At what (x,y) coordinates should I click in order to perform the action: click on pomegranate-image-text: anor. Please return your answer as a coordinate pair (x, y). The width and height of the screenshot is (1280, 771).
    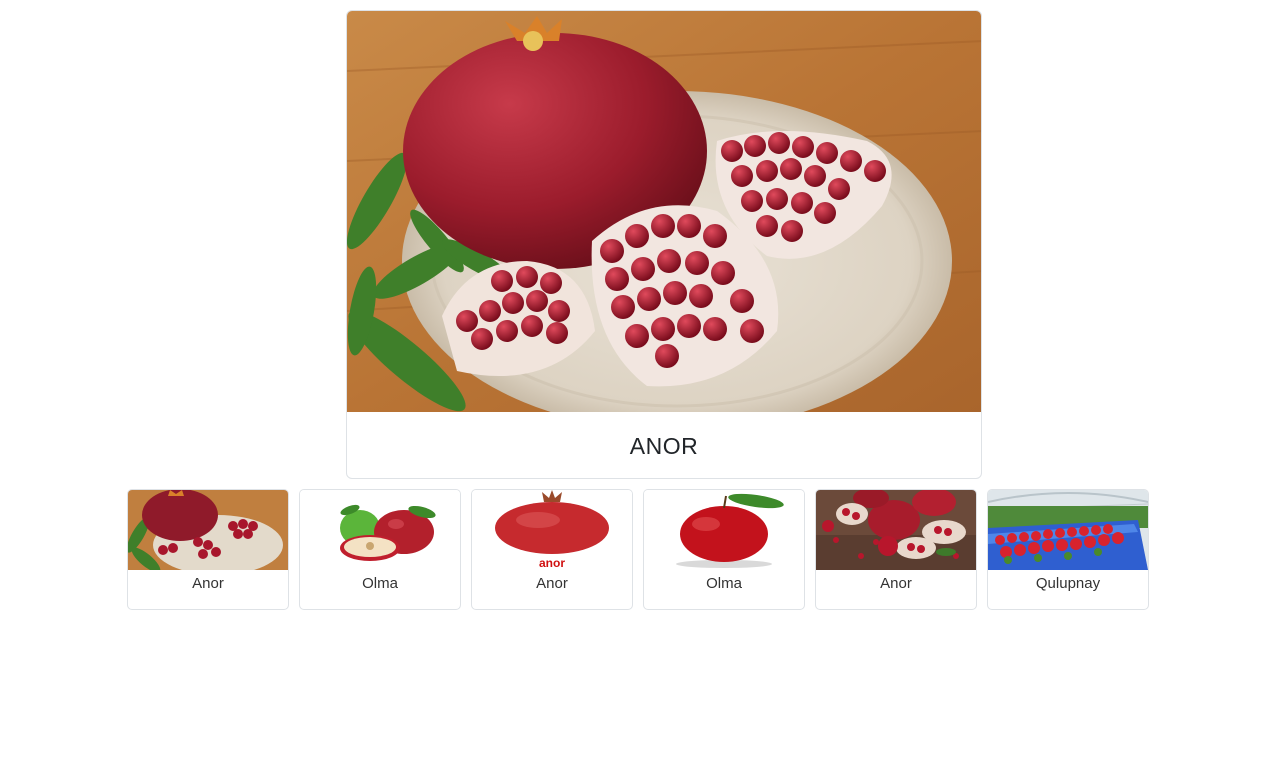
    Looking at the image, I should click on (552, 563).